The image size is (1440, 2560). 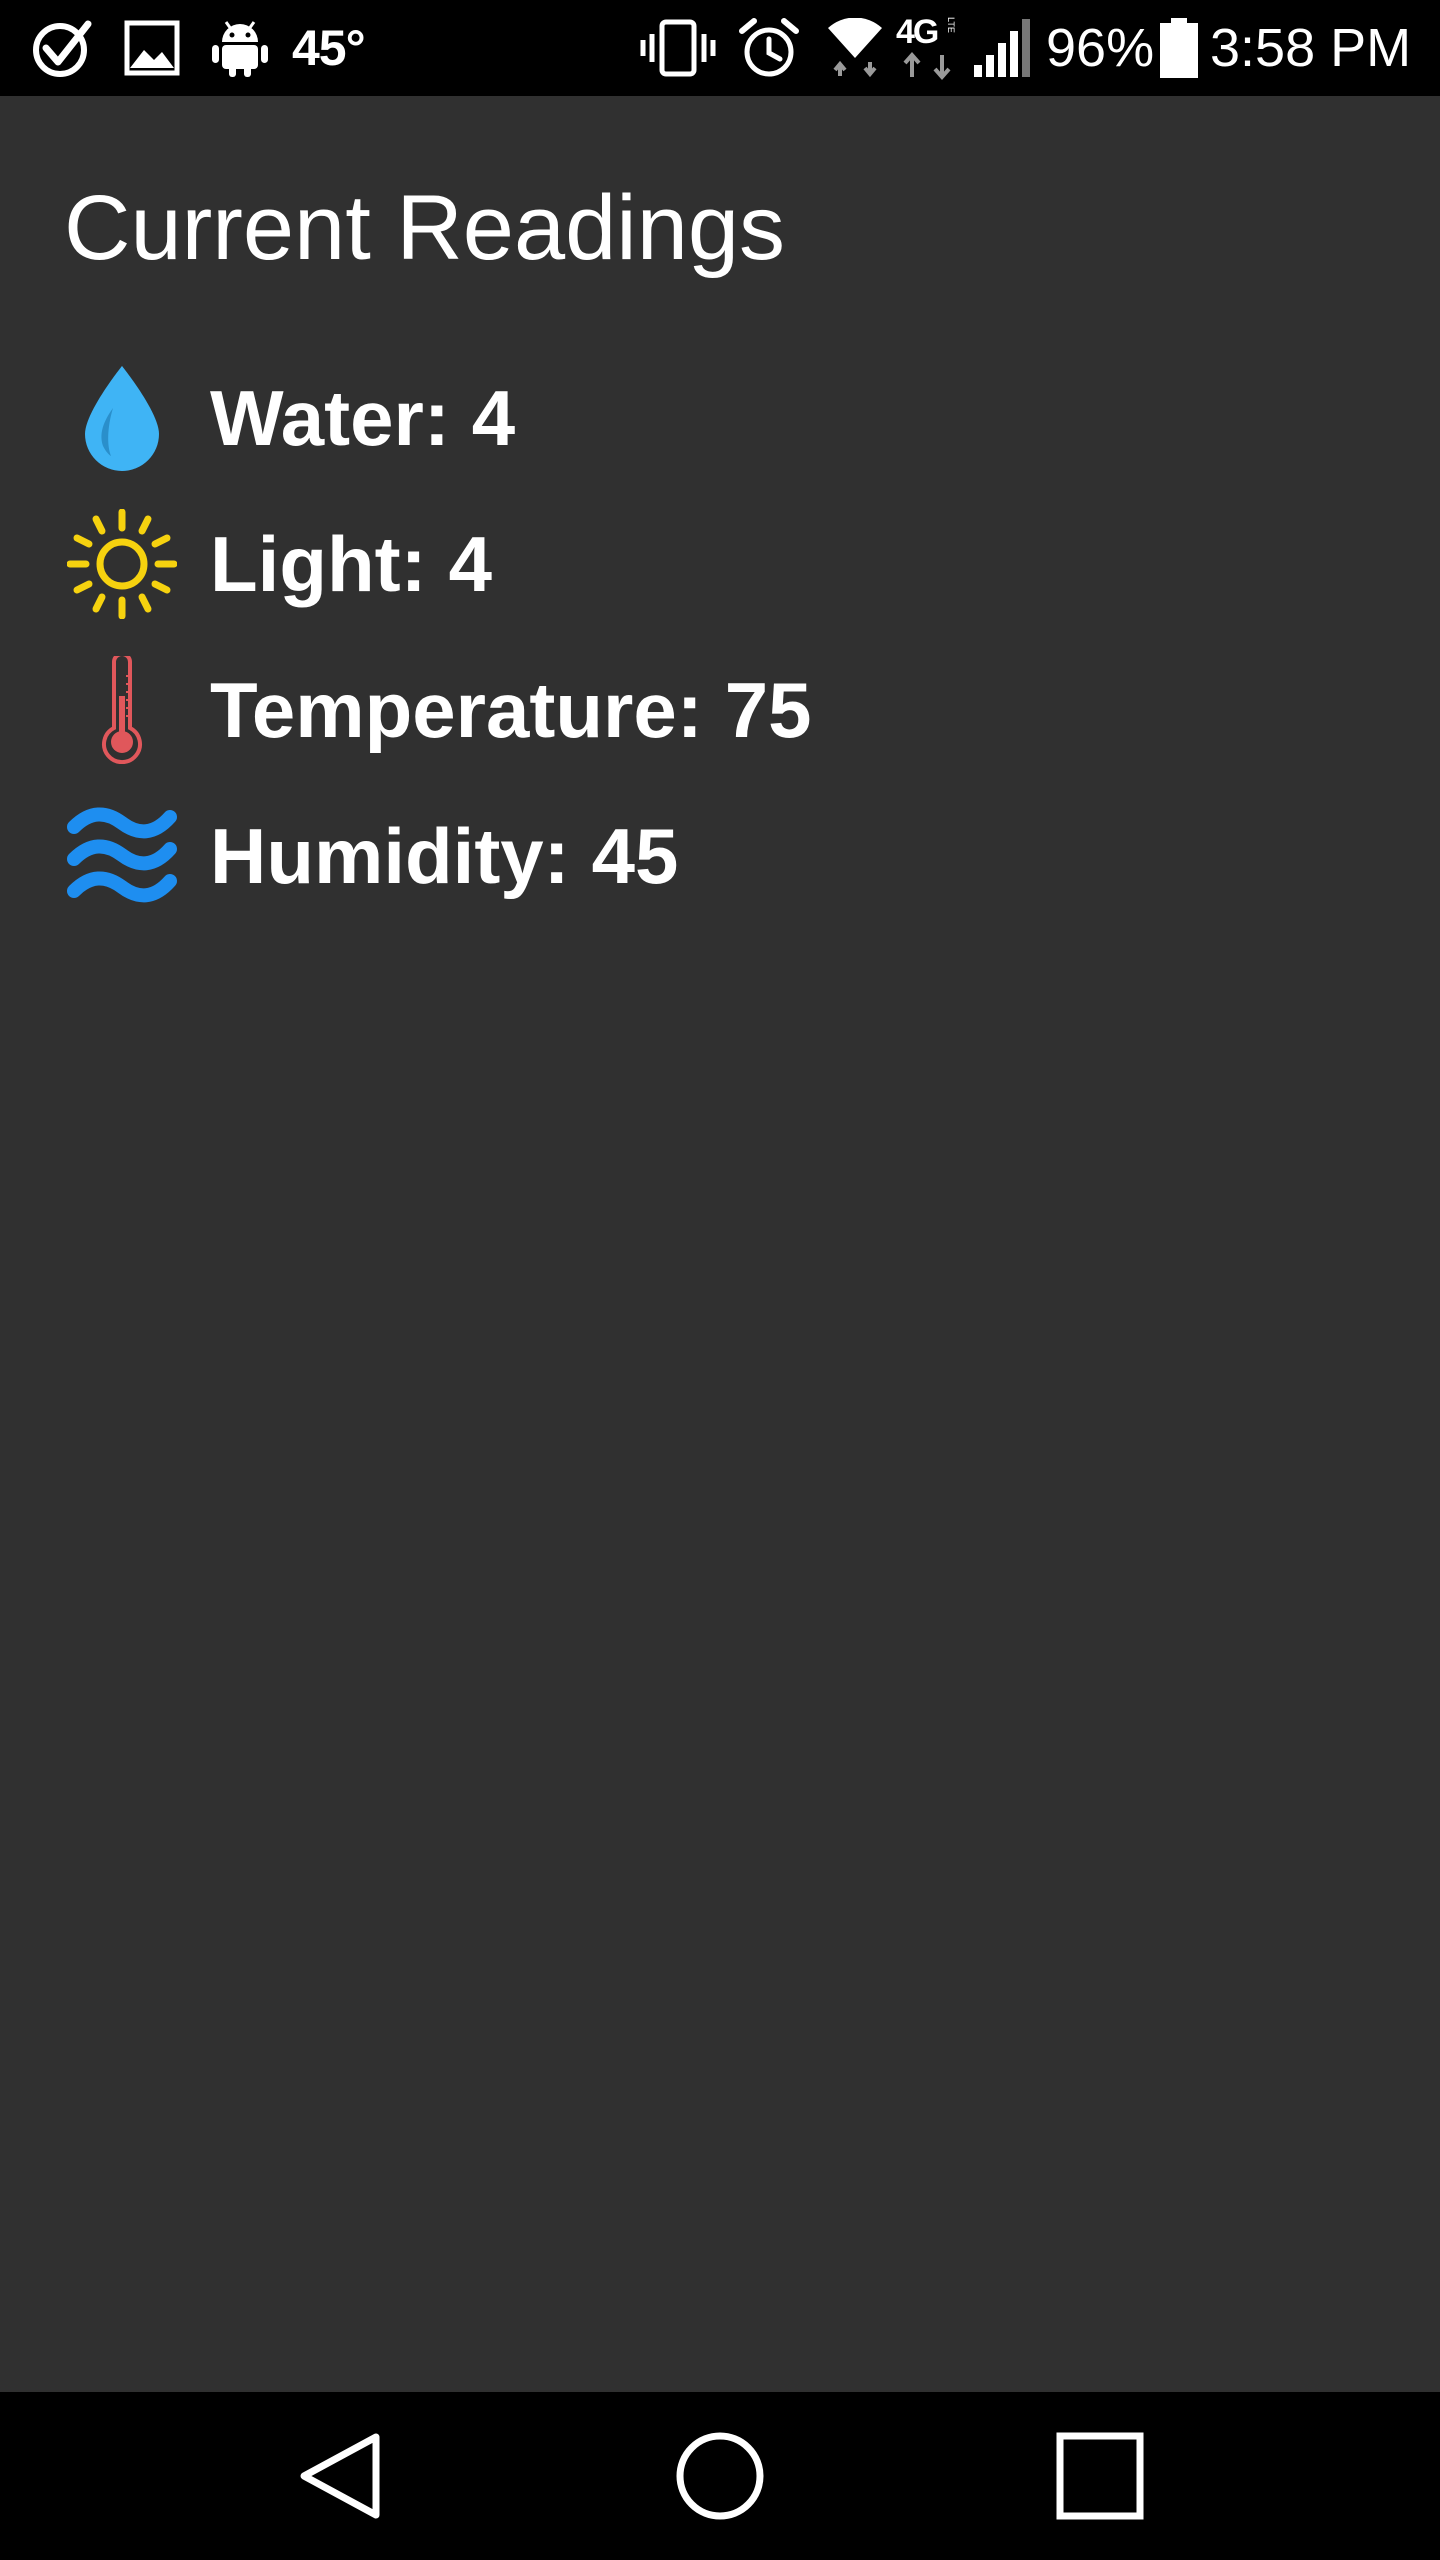 I want to click on clock: 3:58 PM, so click(x=1310, y=48).